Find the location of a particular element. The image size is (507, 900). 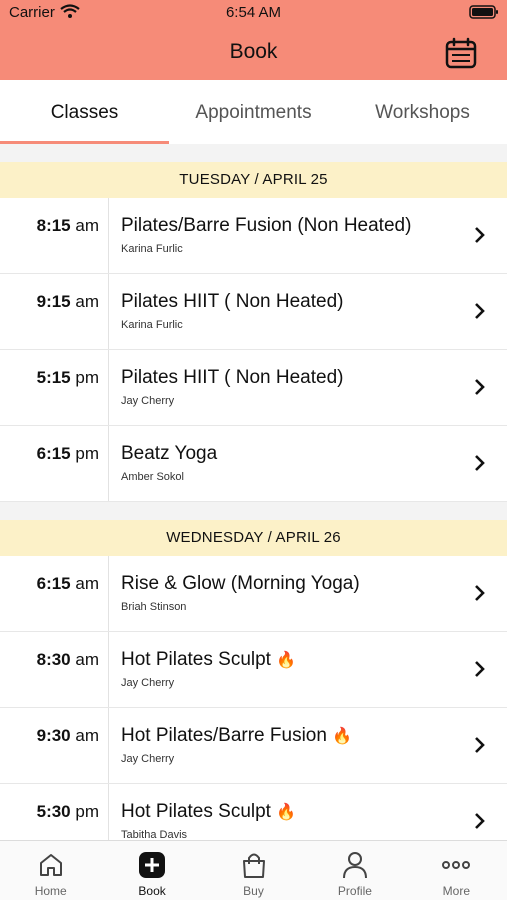

calendar-icon is located at coordinates (461, 53).